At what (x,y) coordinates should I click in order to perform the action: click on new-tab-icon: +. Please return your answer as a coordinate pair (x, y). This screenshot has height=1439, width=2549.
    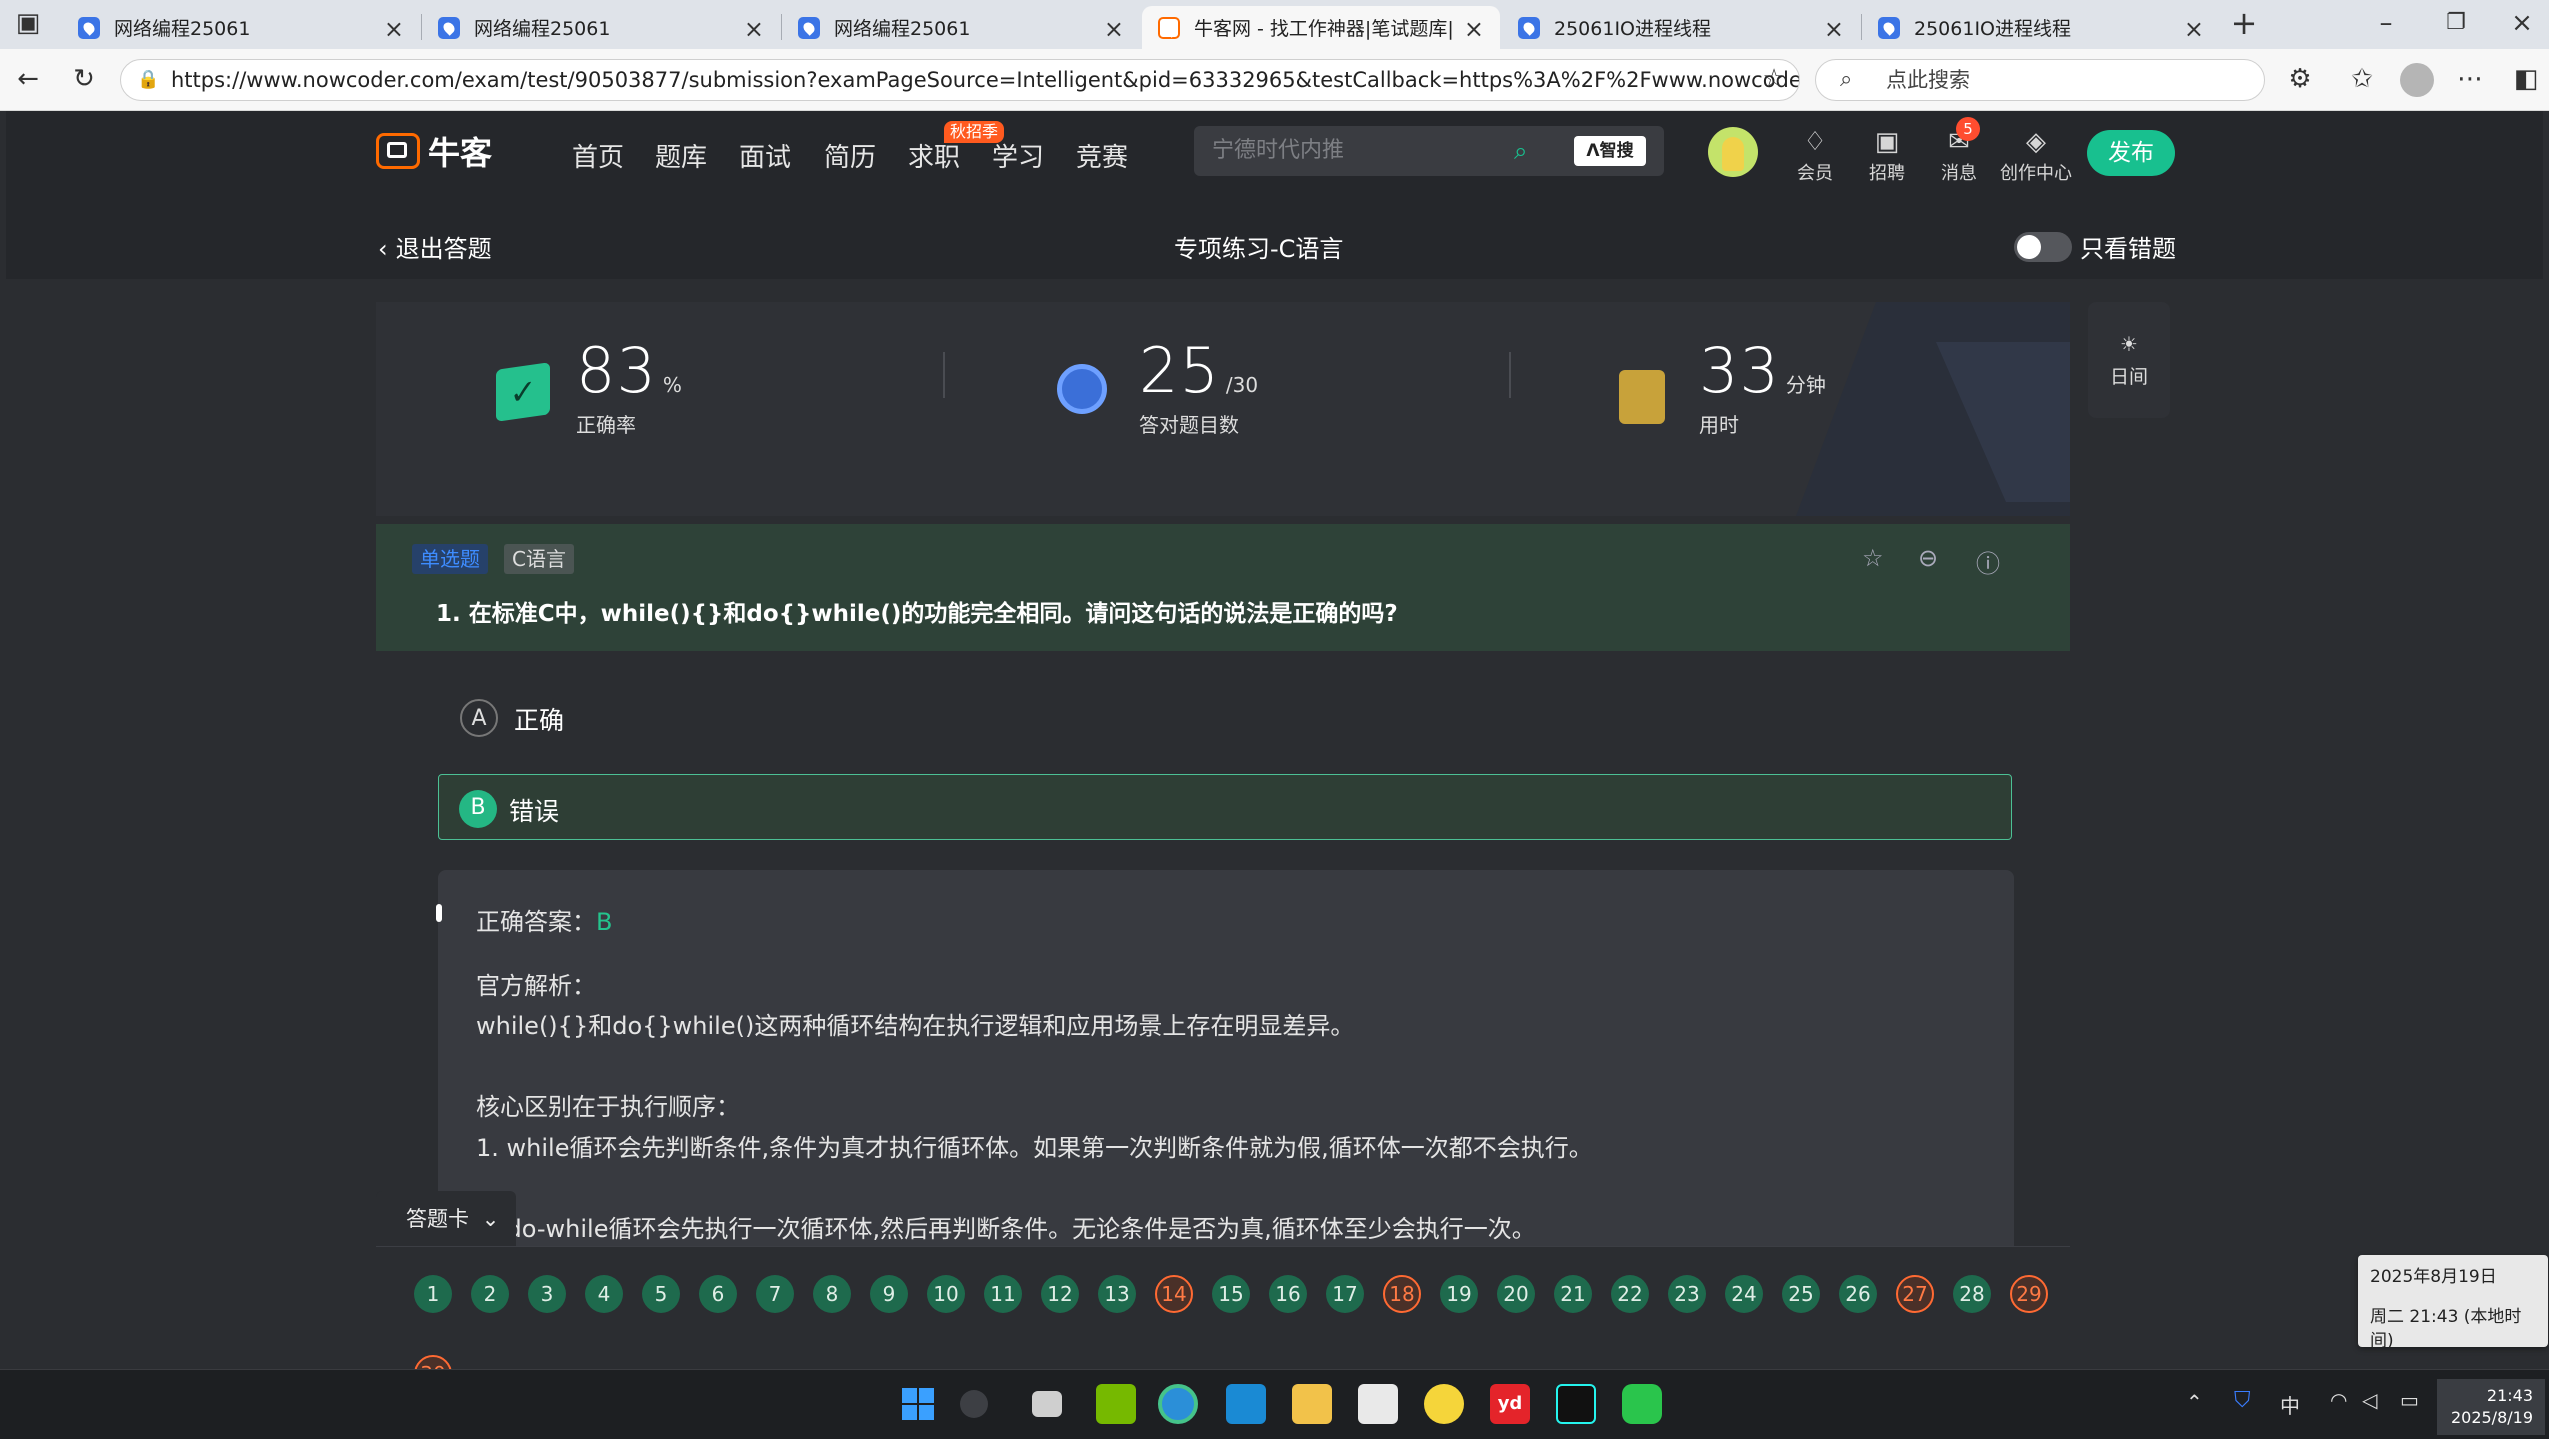
    Looking at the image, I should click on (2244, 23).